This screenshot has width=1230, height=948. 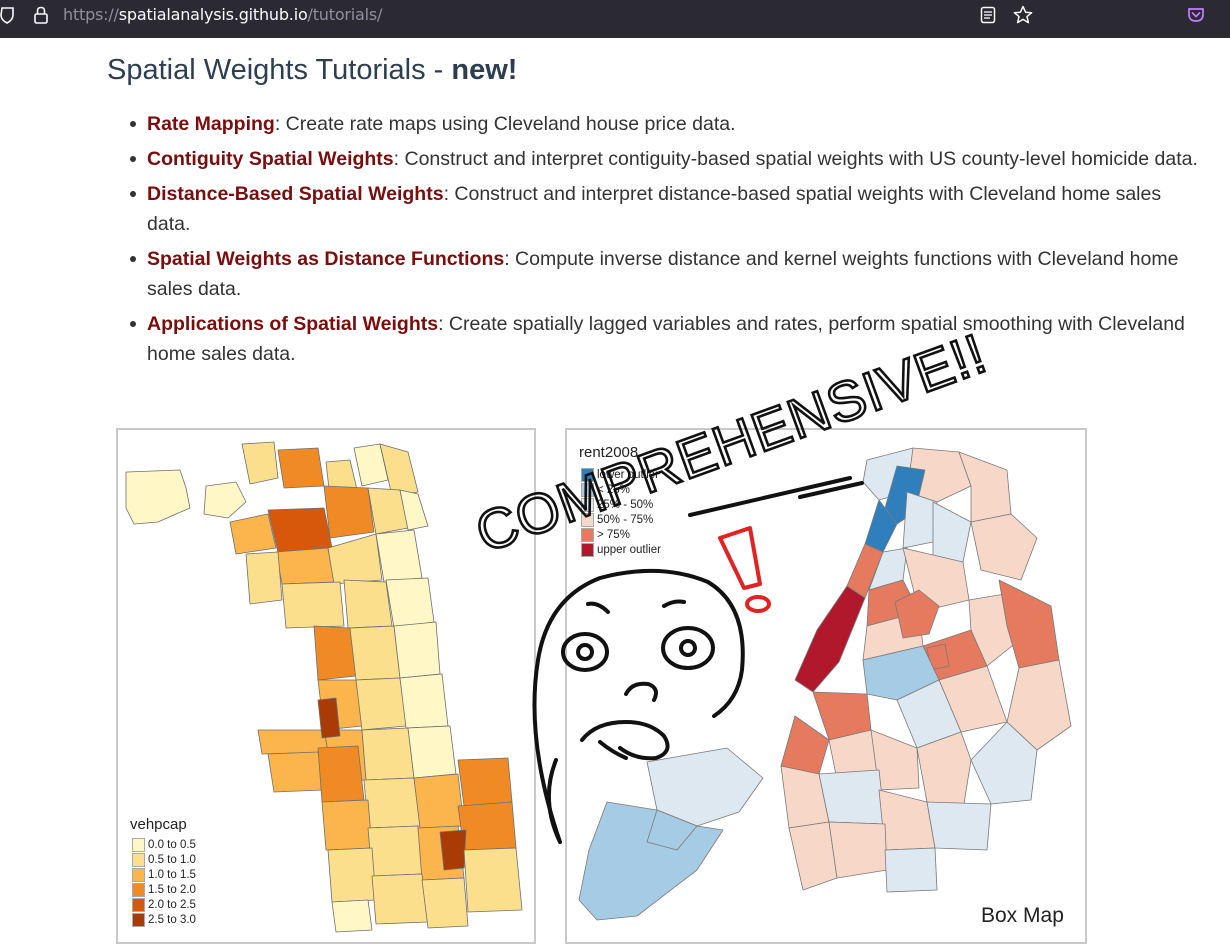 I want to click on legend-label: < 25%, so click(x=613, y=490).